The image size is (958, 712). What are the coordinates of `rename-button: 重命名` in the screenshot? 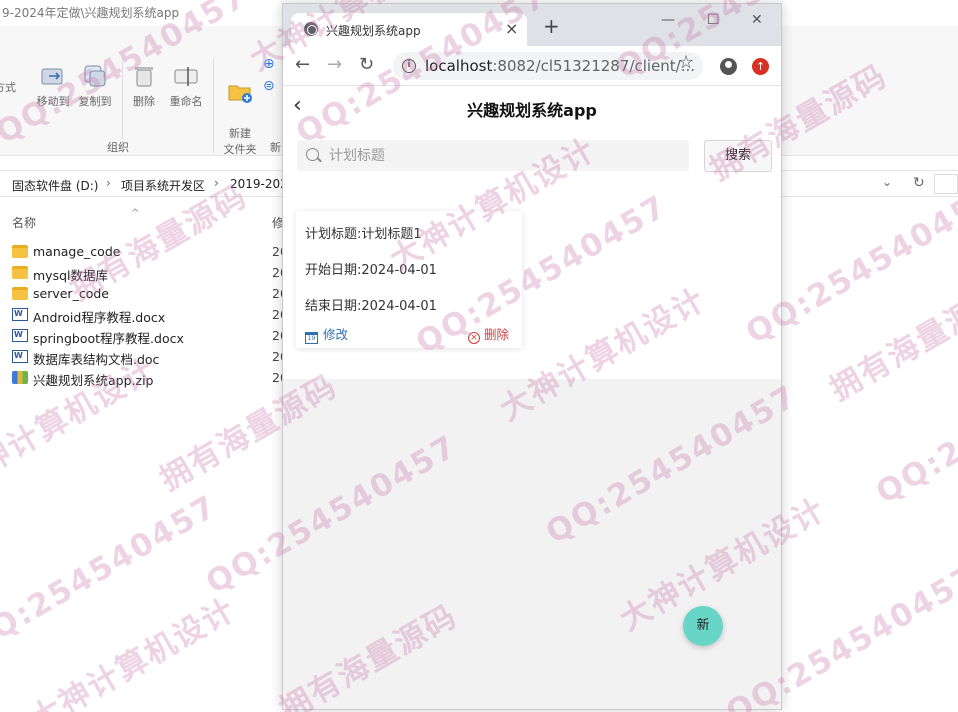 It's located at (186, 86).